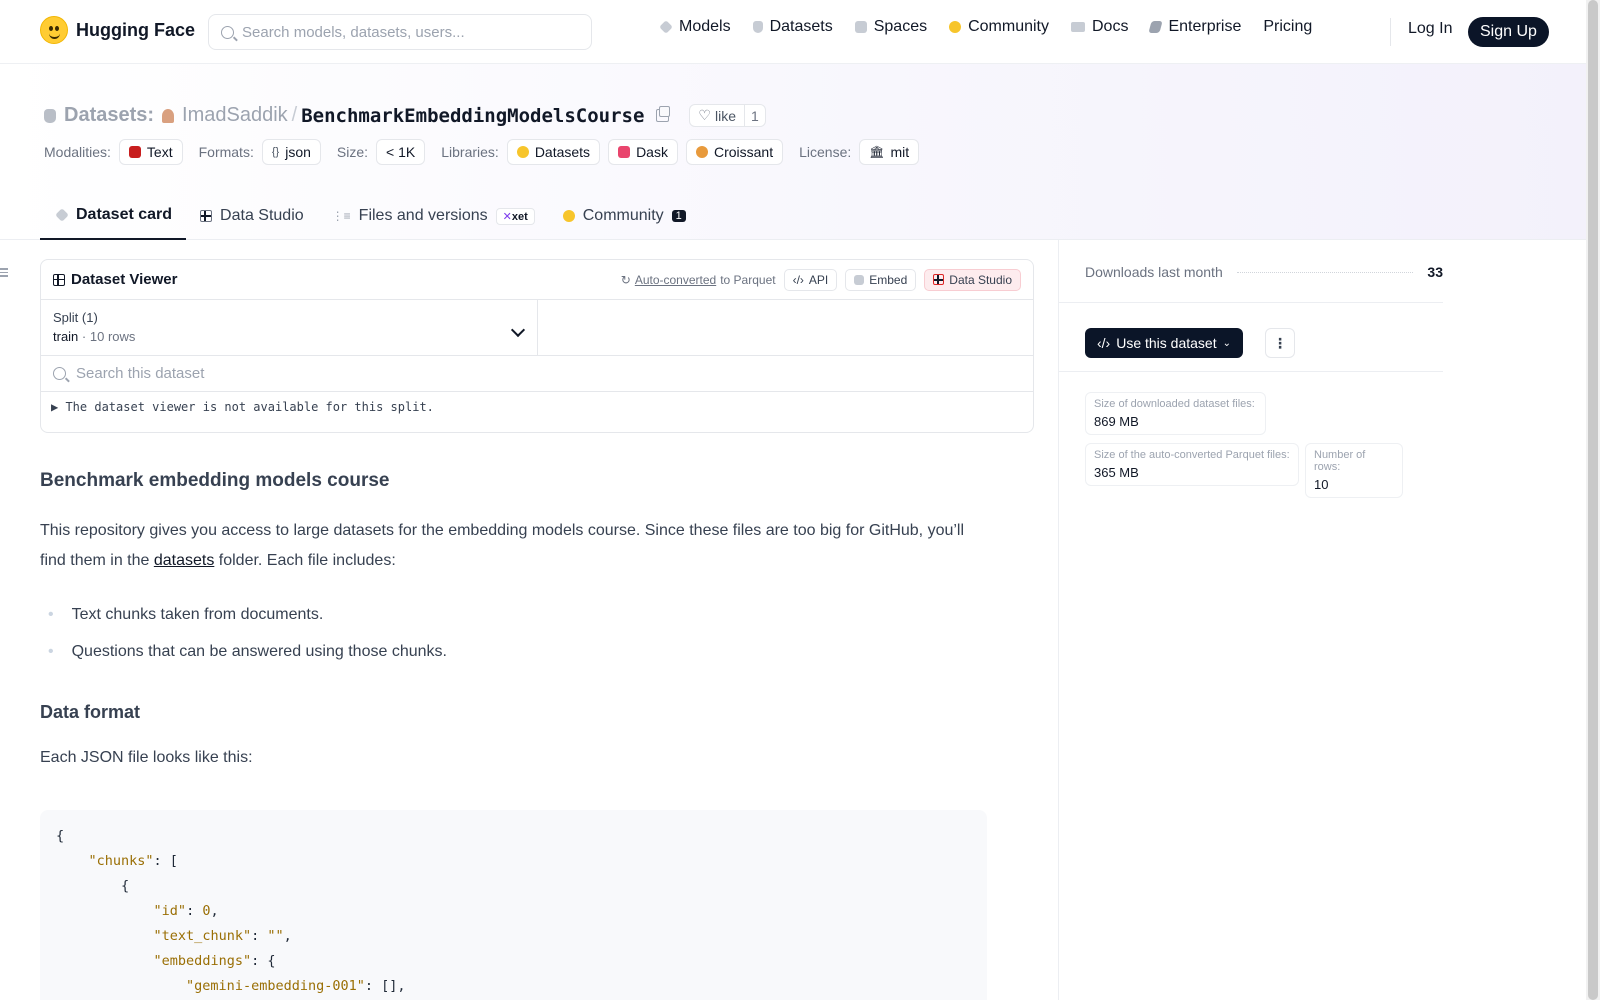 Image resolution: width=1600 pixels, height=1000 pixels. Describe the element at coordinates (75, 317) in the screenshot. I see `split-label: Split (1)` at that location.